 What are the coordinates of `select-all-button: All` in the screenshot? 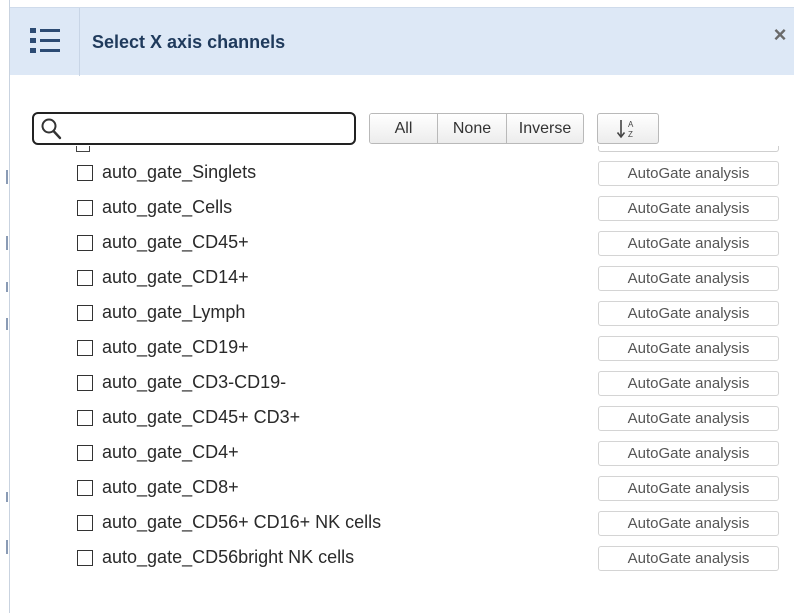 It's located at (403, 128).